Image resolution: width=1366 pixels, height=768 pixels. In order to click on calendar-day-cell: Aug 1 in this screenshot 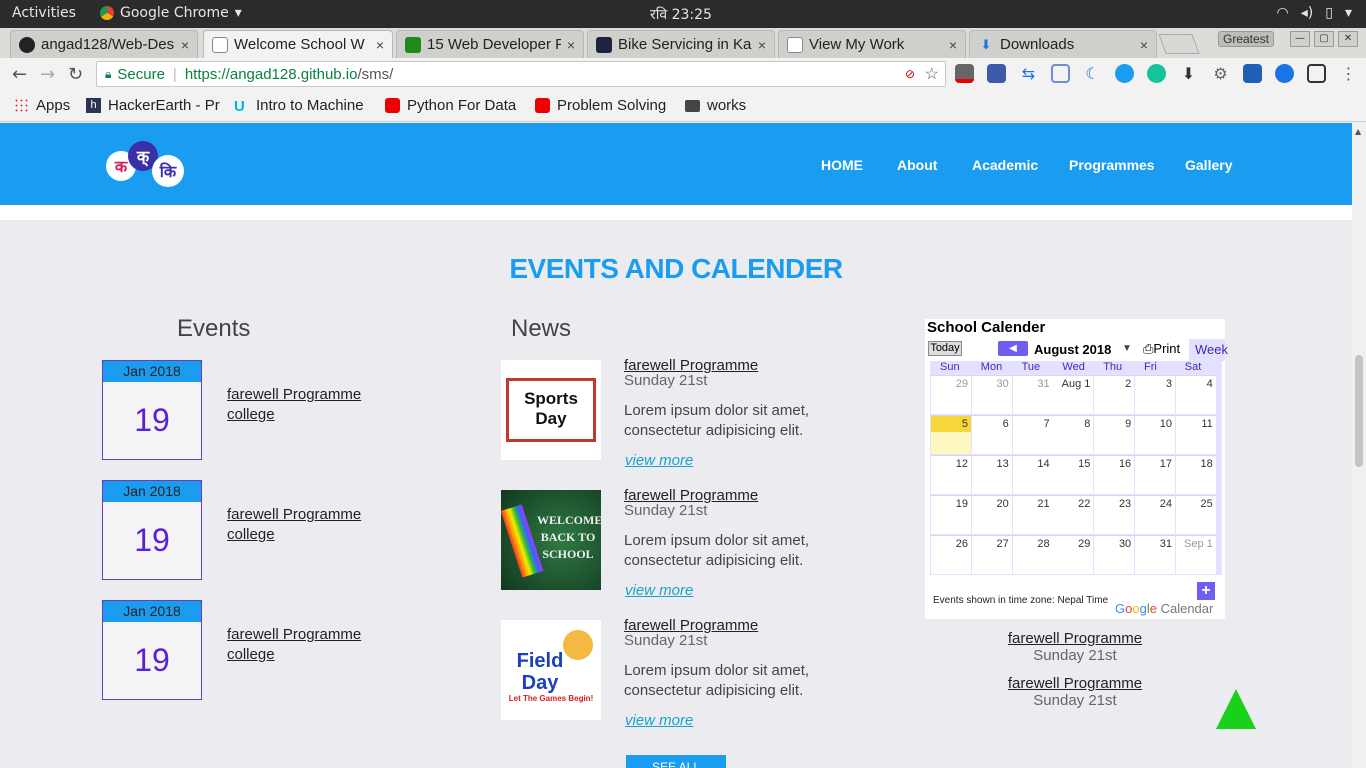, I will do `click(1073, 394)`.